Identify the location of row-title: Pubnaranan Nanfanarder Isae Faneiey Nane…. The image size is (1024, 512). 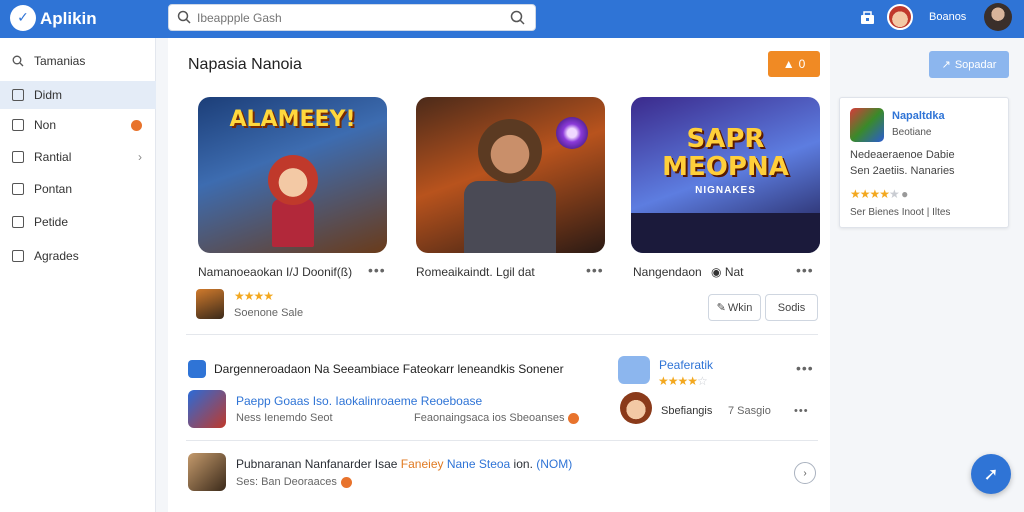
(404, 464).